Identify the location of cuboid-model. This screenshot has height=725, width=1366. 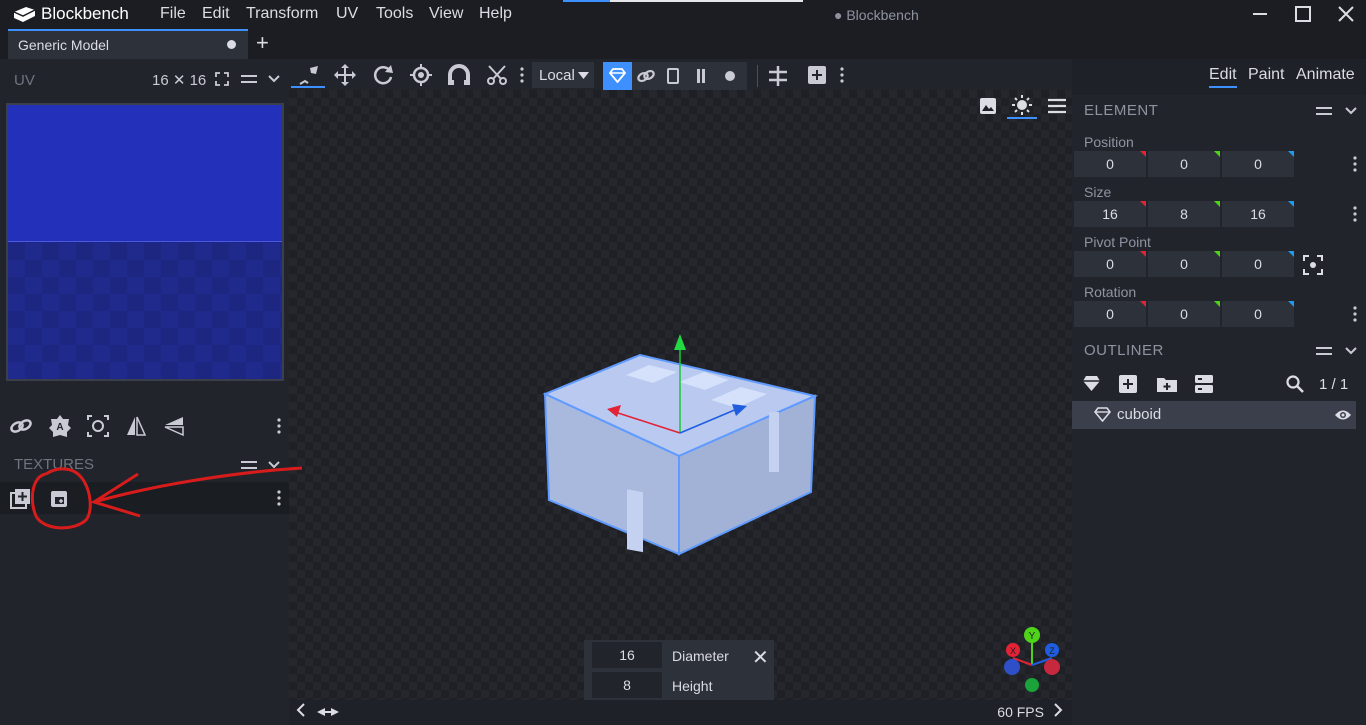
(679, 440).